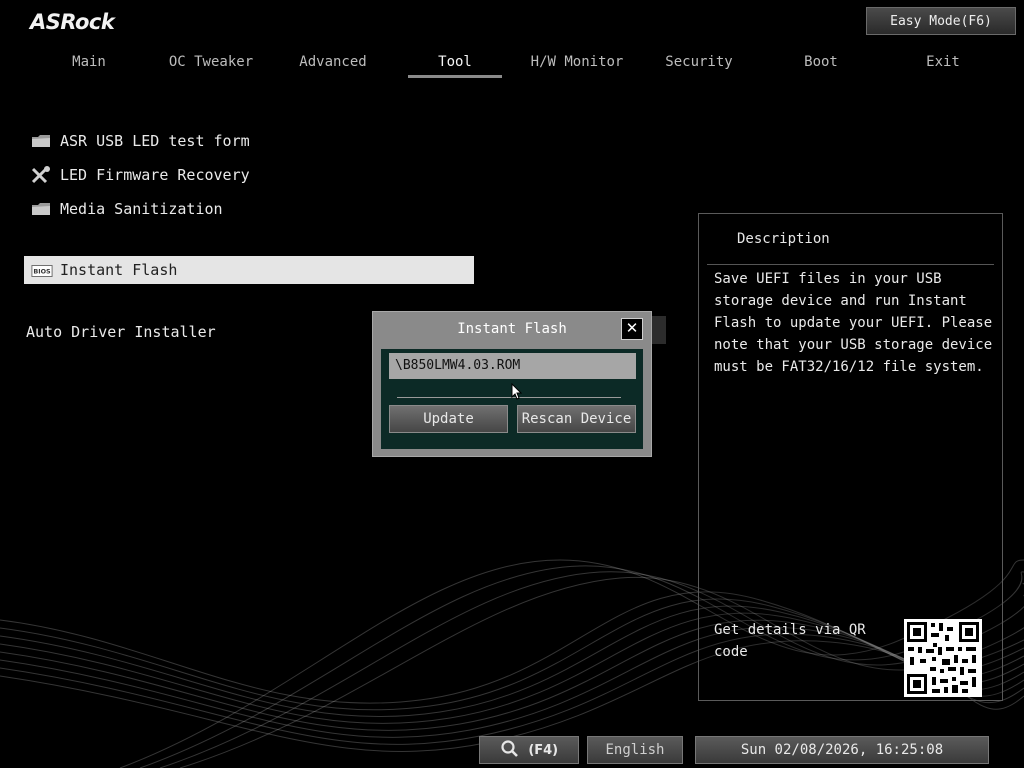 The image size is (1024, 768). I want to click on update-button: Update, so click(448, 419).